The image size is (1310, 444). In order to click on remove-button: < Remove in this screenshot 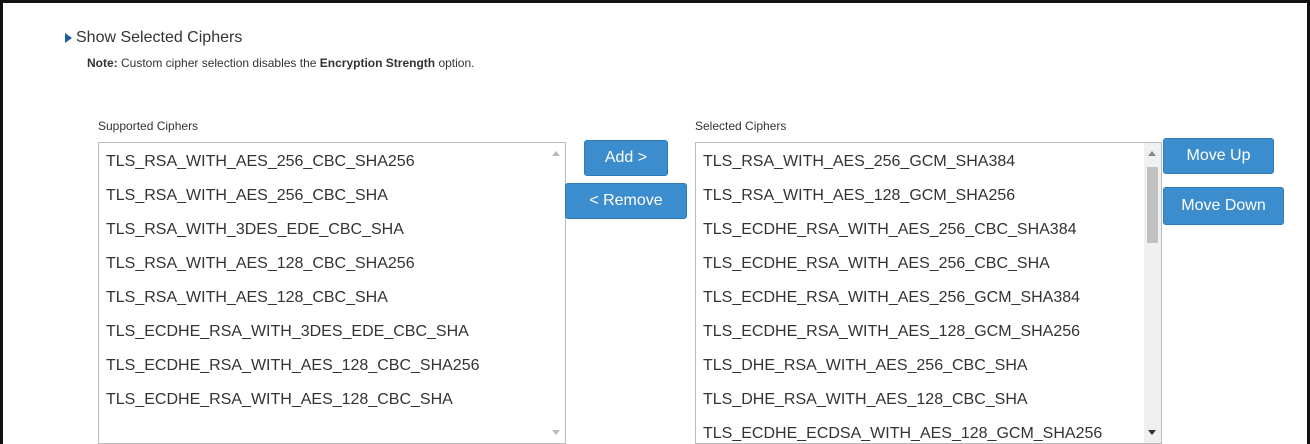, I will do `click(626, 201)`.